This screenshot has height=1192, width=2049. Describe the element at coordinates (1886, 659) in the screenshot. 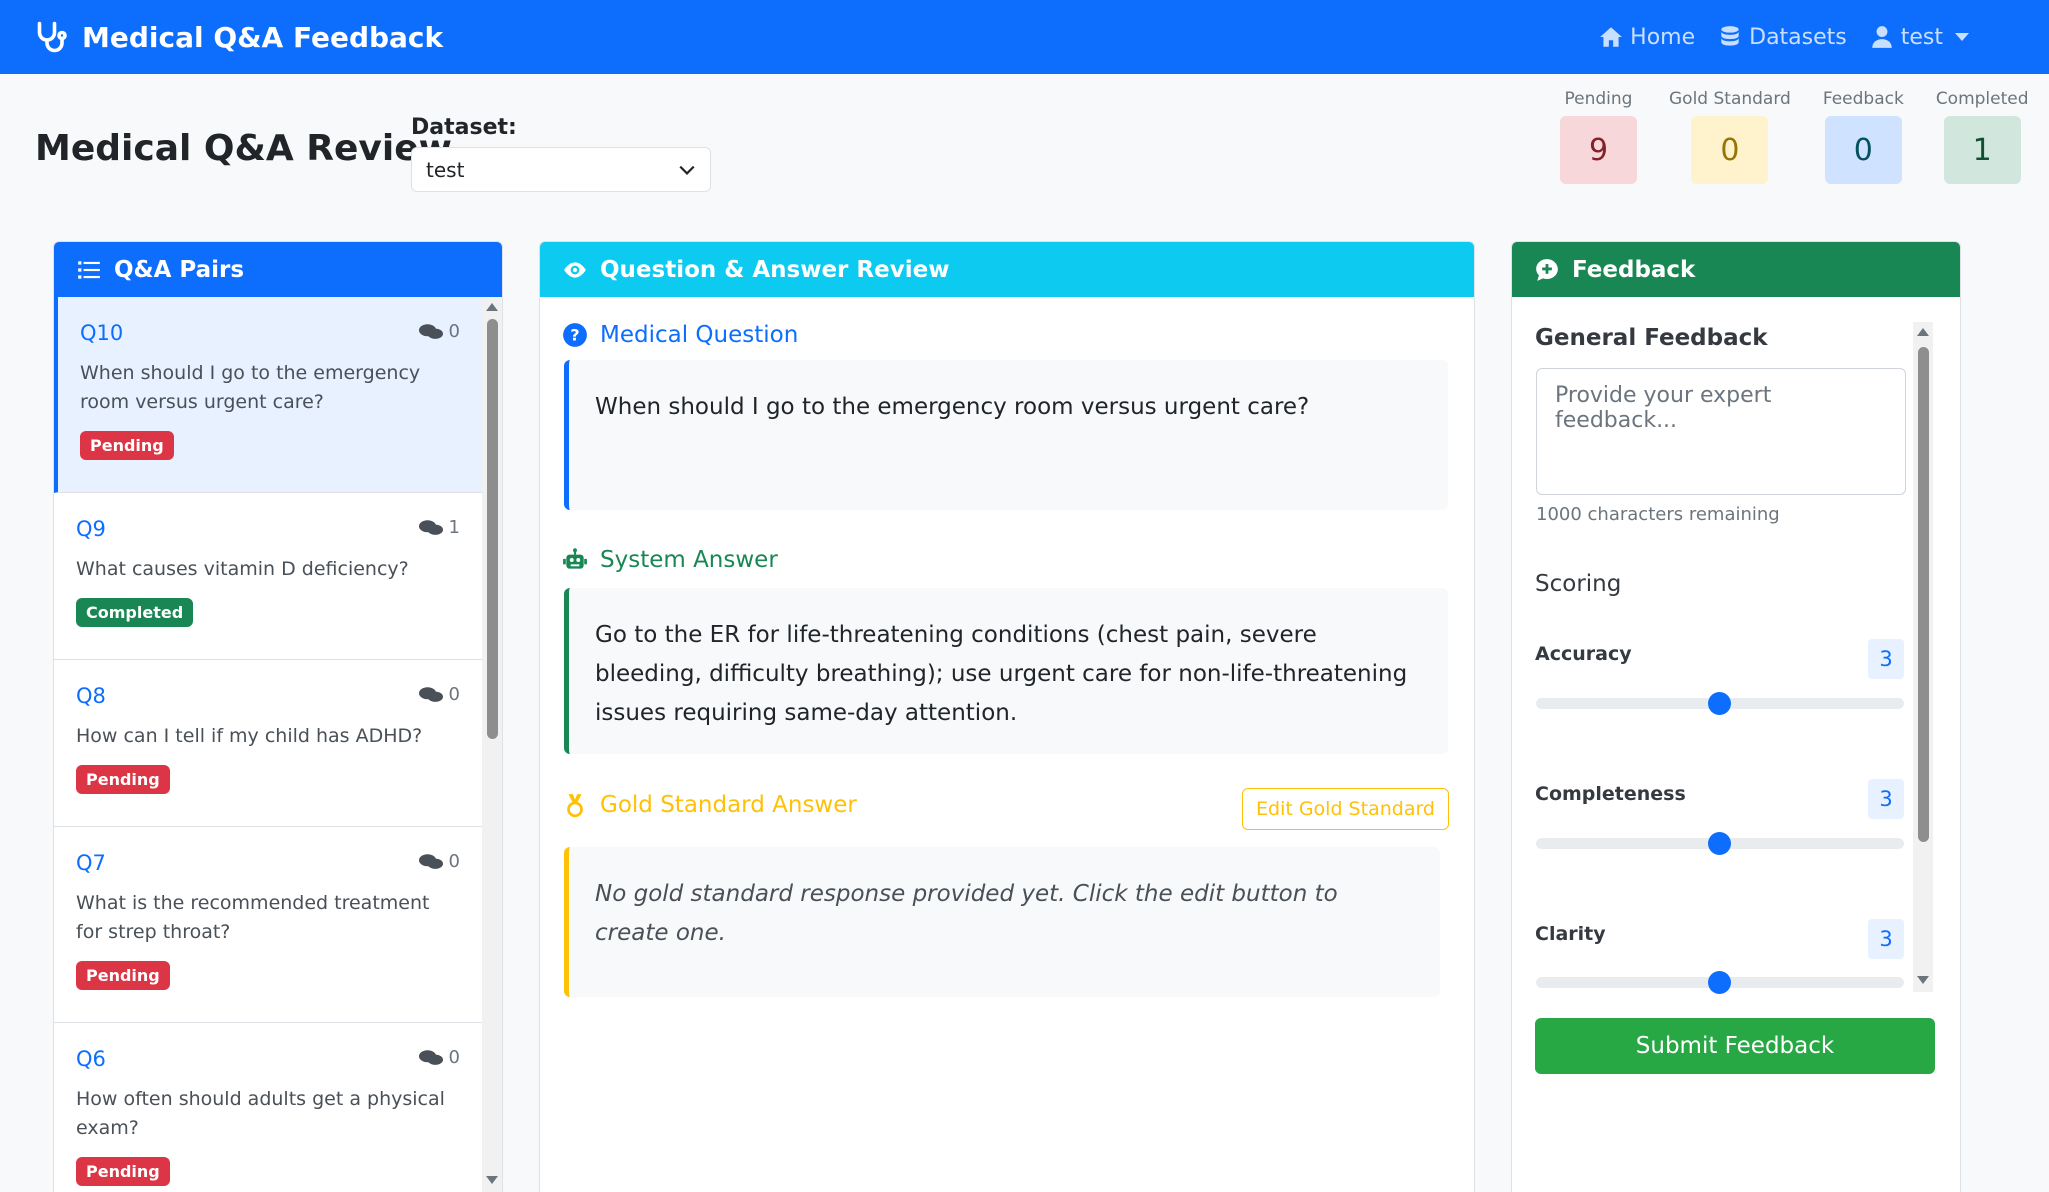

I see `accuracy-value: 3` at that location.